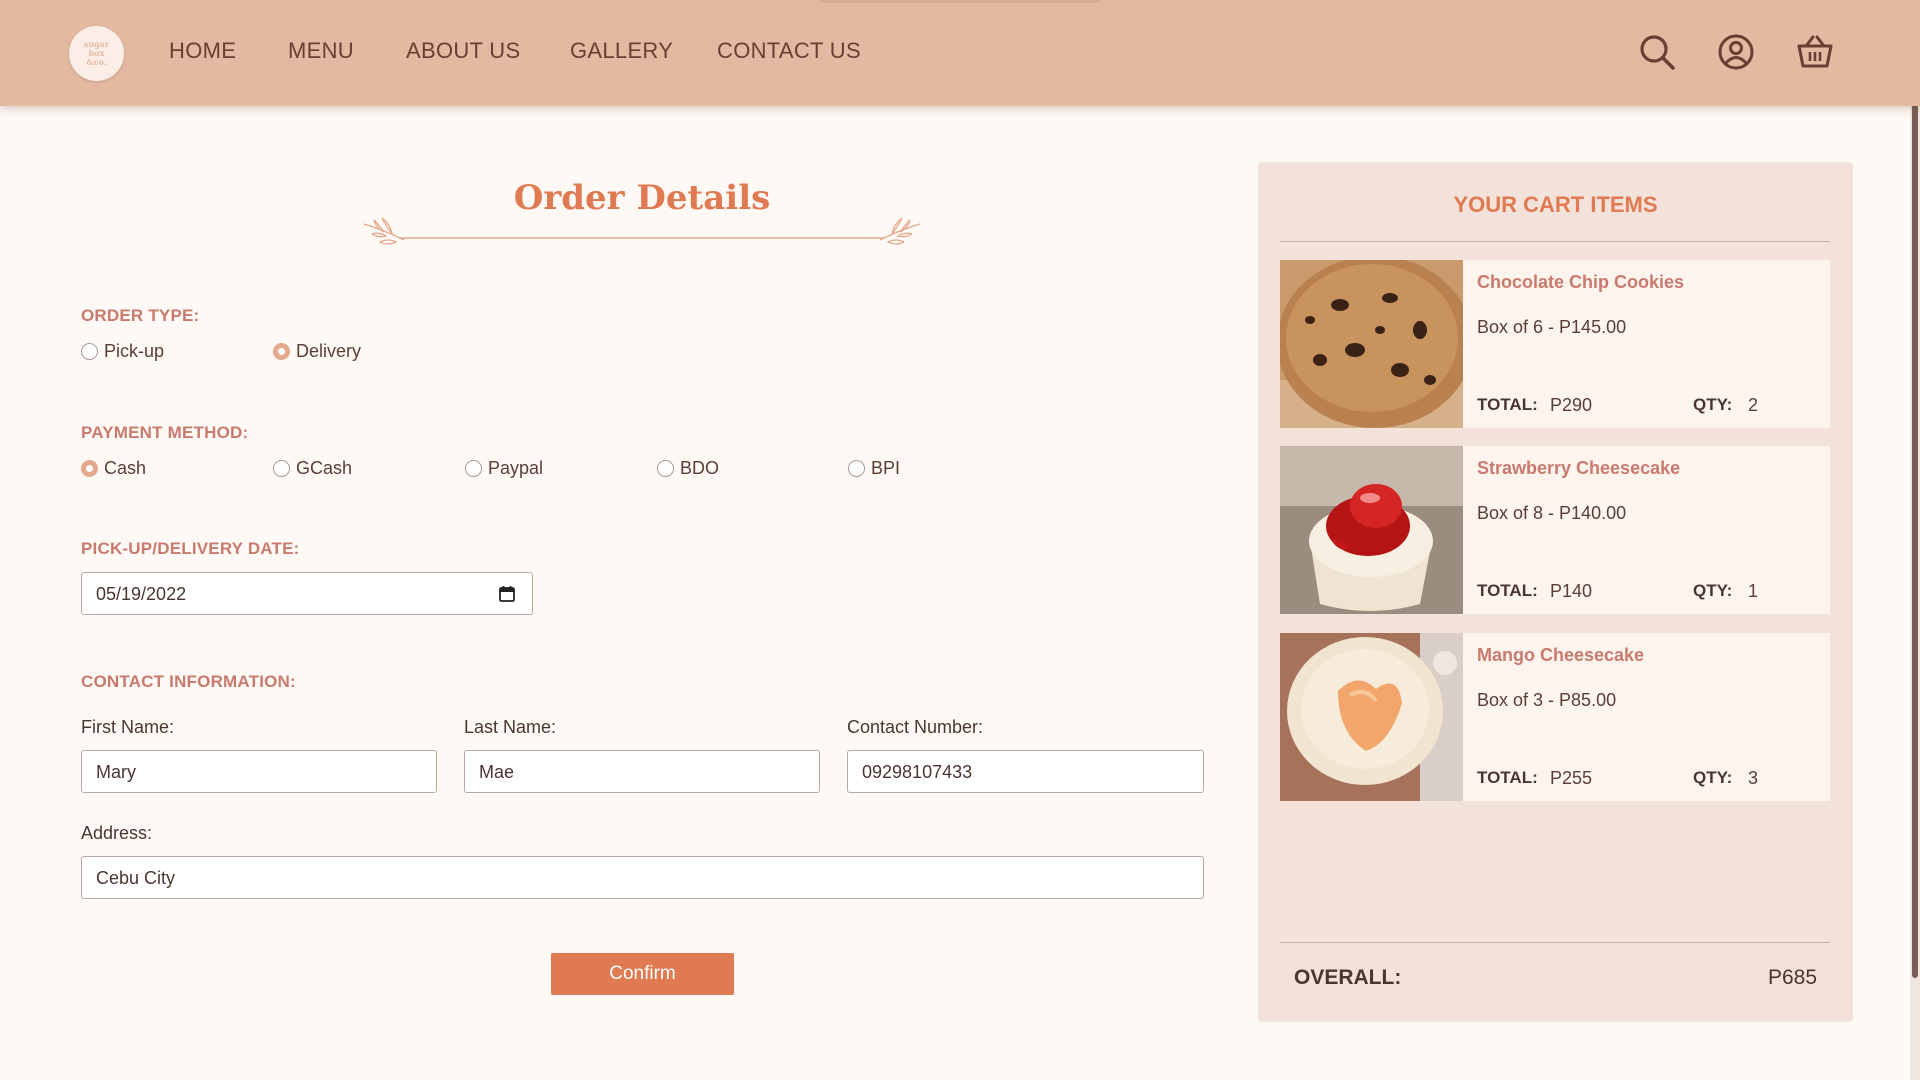  I want to click on radio-cash: Cash, so click(113, 468).